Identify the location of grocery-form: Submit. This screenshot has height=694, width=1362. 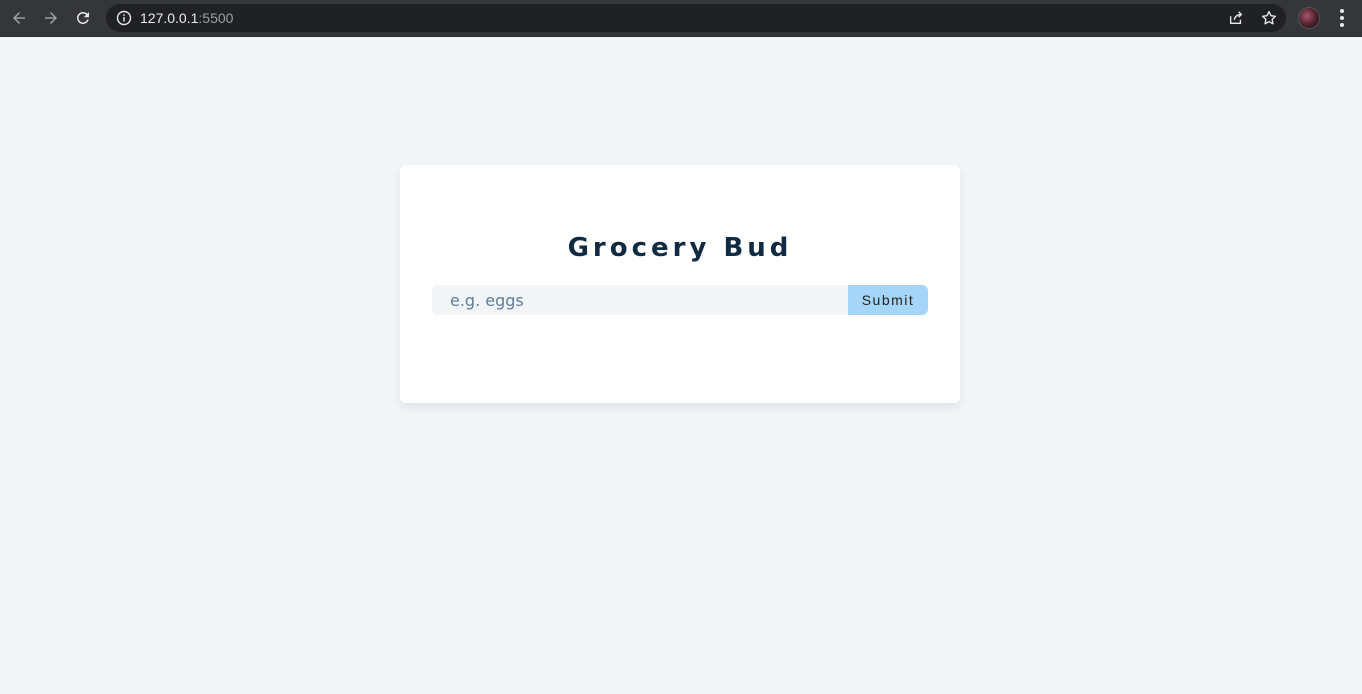
(680, 300).